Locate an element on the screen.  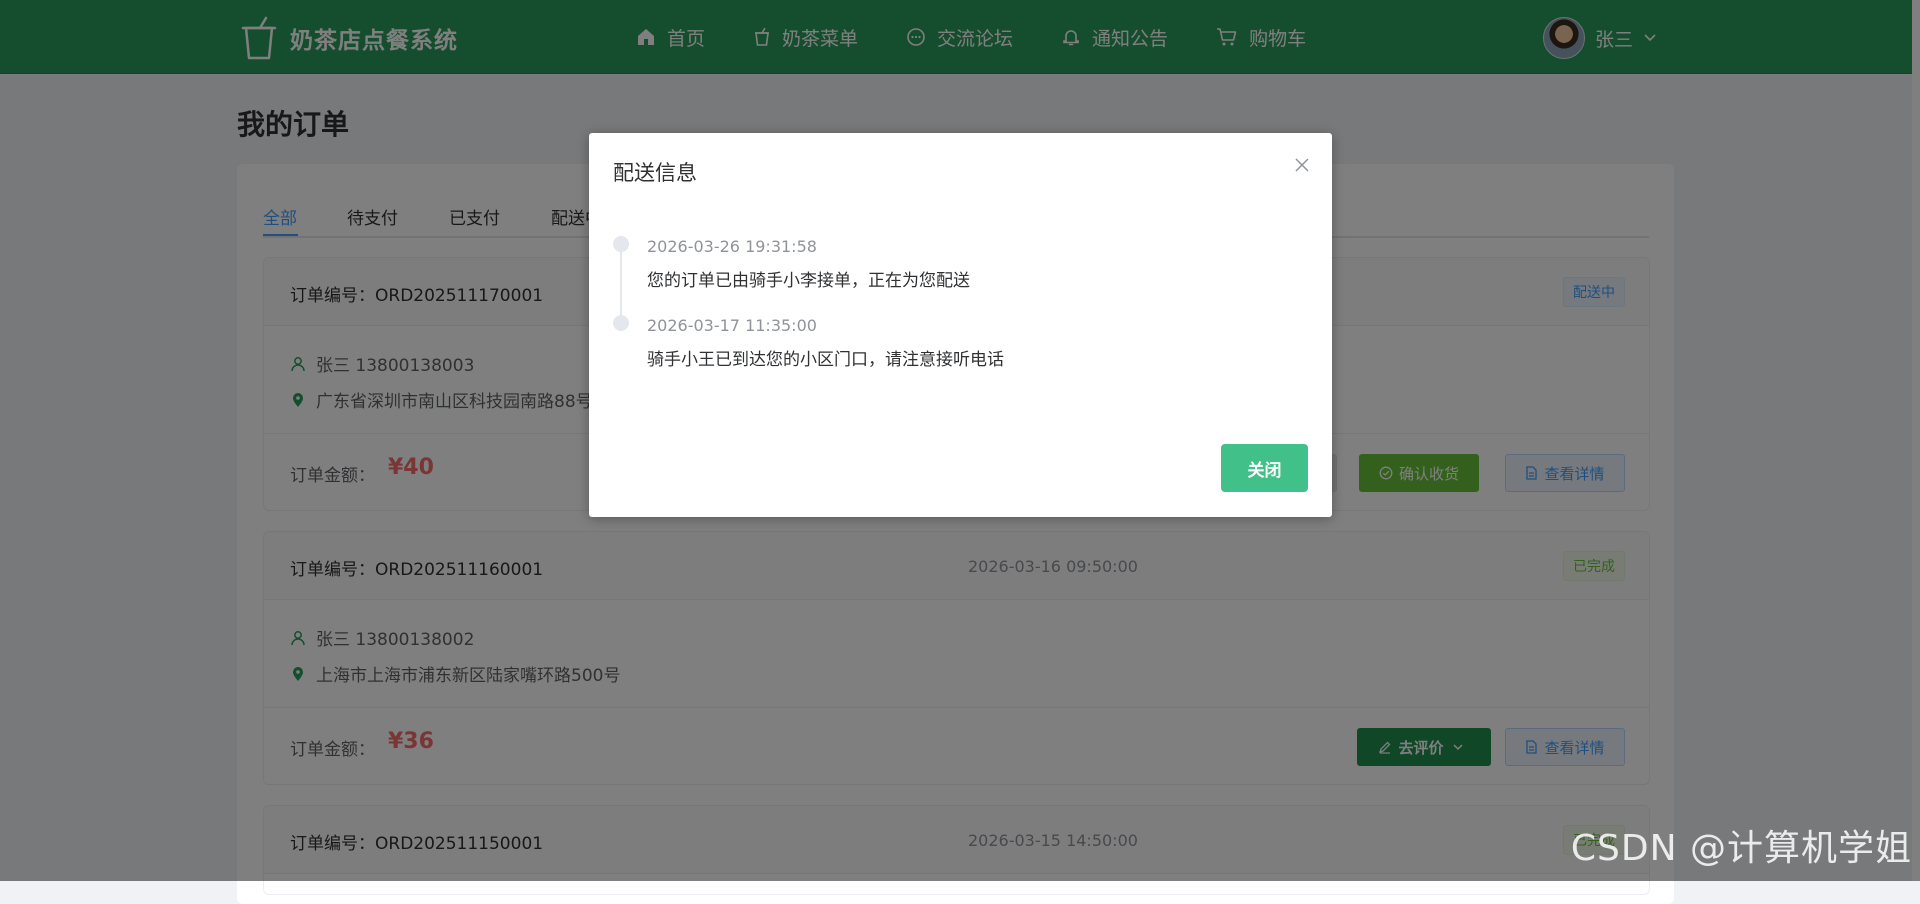
timeline-axis is located at coordinates (621, 279).